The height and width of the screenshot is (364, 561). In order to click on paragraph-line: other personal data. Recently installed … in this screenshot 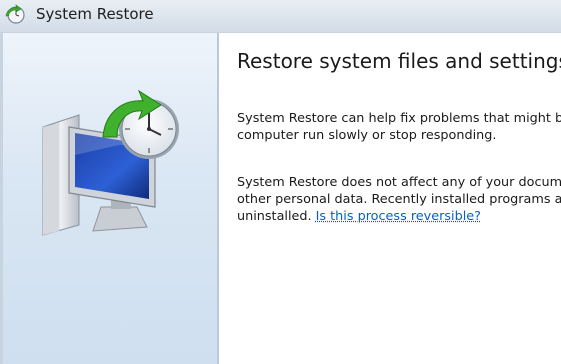, I will do `click(399, 199)`.